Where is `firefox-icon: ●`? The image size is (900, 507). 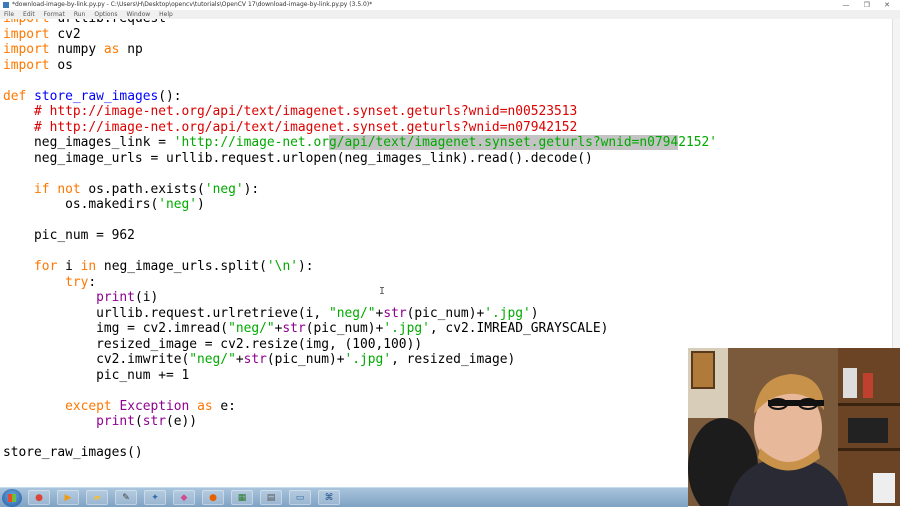 firefox-icon: ● is located at coordinates (213, 497).